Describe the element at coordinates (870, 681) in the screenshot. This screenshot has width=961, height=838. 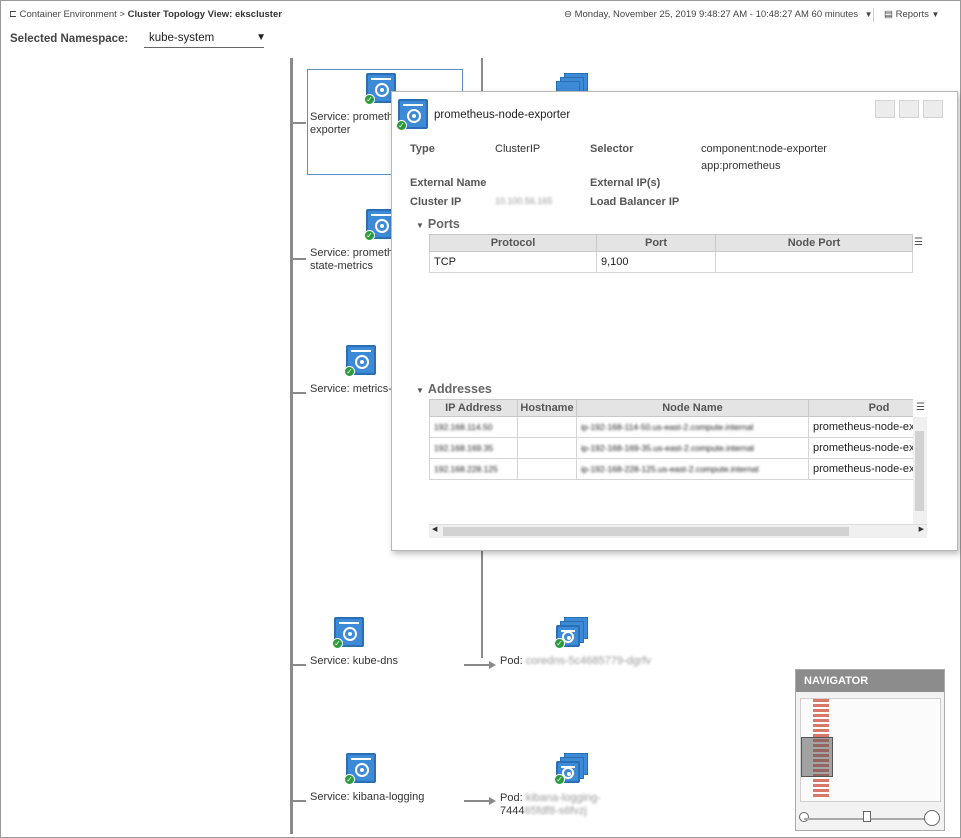
I see `navigator-title: NAVIGATOR` at that location.